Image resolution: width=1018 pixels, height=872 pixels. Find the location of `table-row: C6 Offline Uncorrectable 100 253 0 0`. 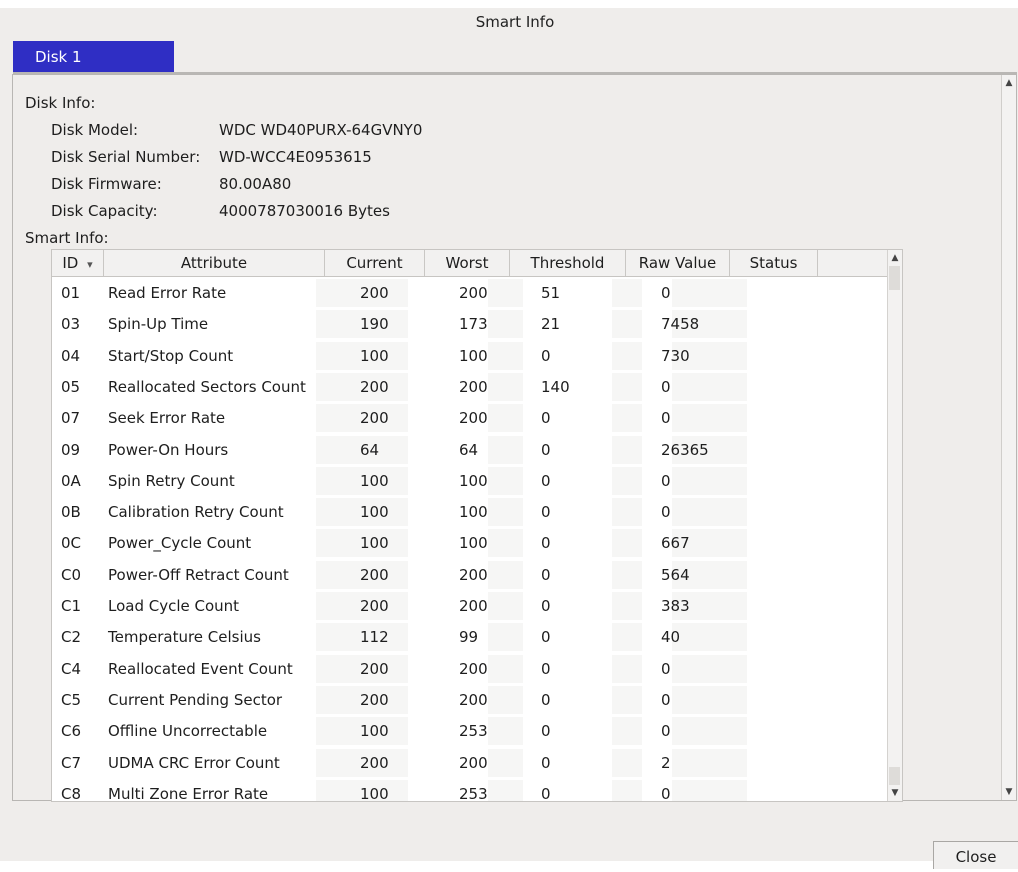

table-row: C6 Offline Uncorrectable 100 253 0 0 is located at coordinates (470, 729).